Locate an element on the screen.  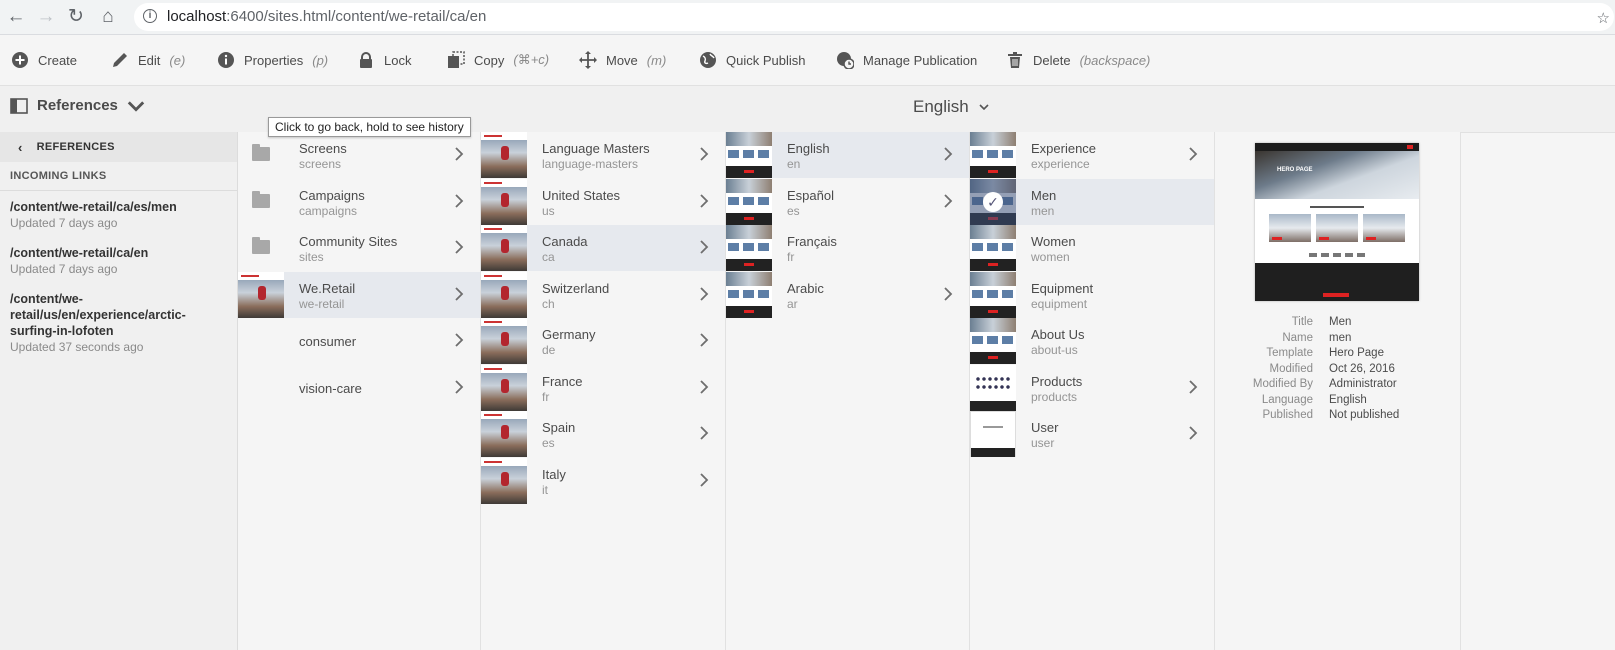
incoming-link-updated: Updated 7 days ago is located at coordinates (64, 223).